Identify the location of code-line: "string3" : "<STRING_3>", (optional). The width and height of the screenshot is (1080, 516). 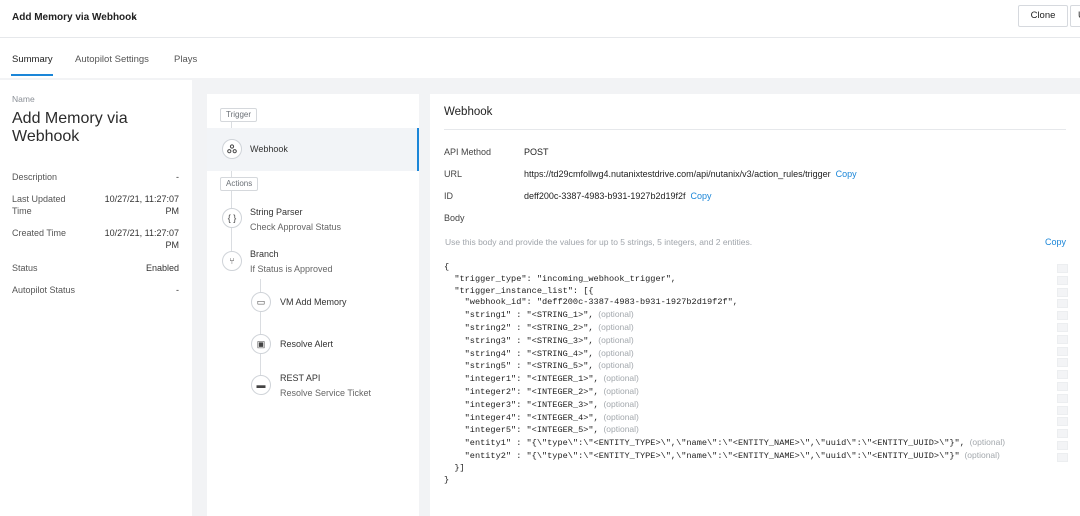
(746, 341).